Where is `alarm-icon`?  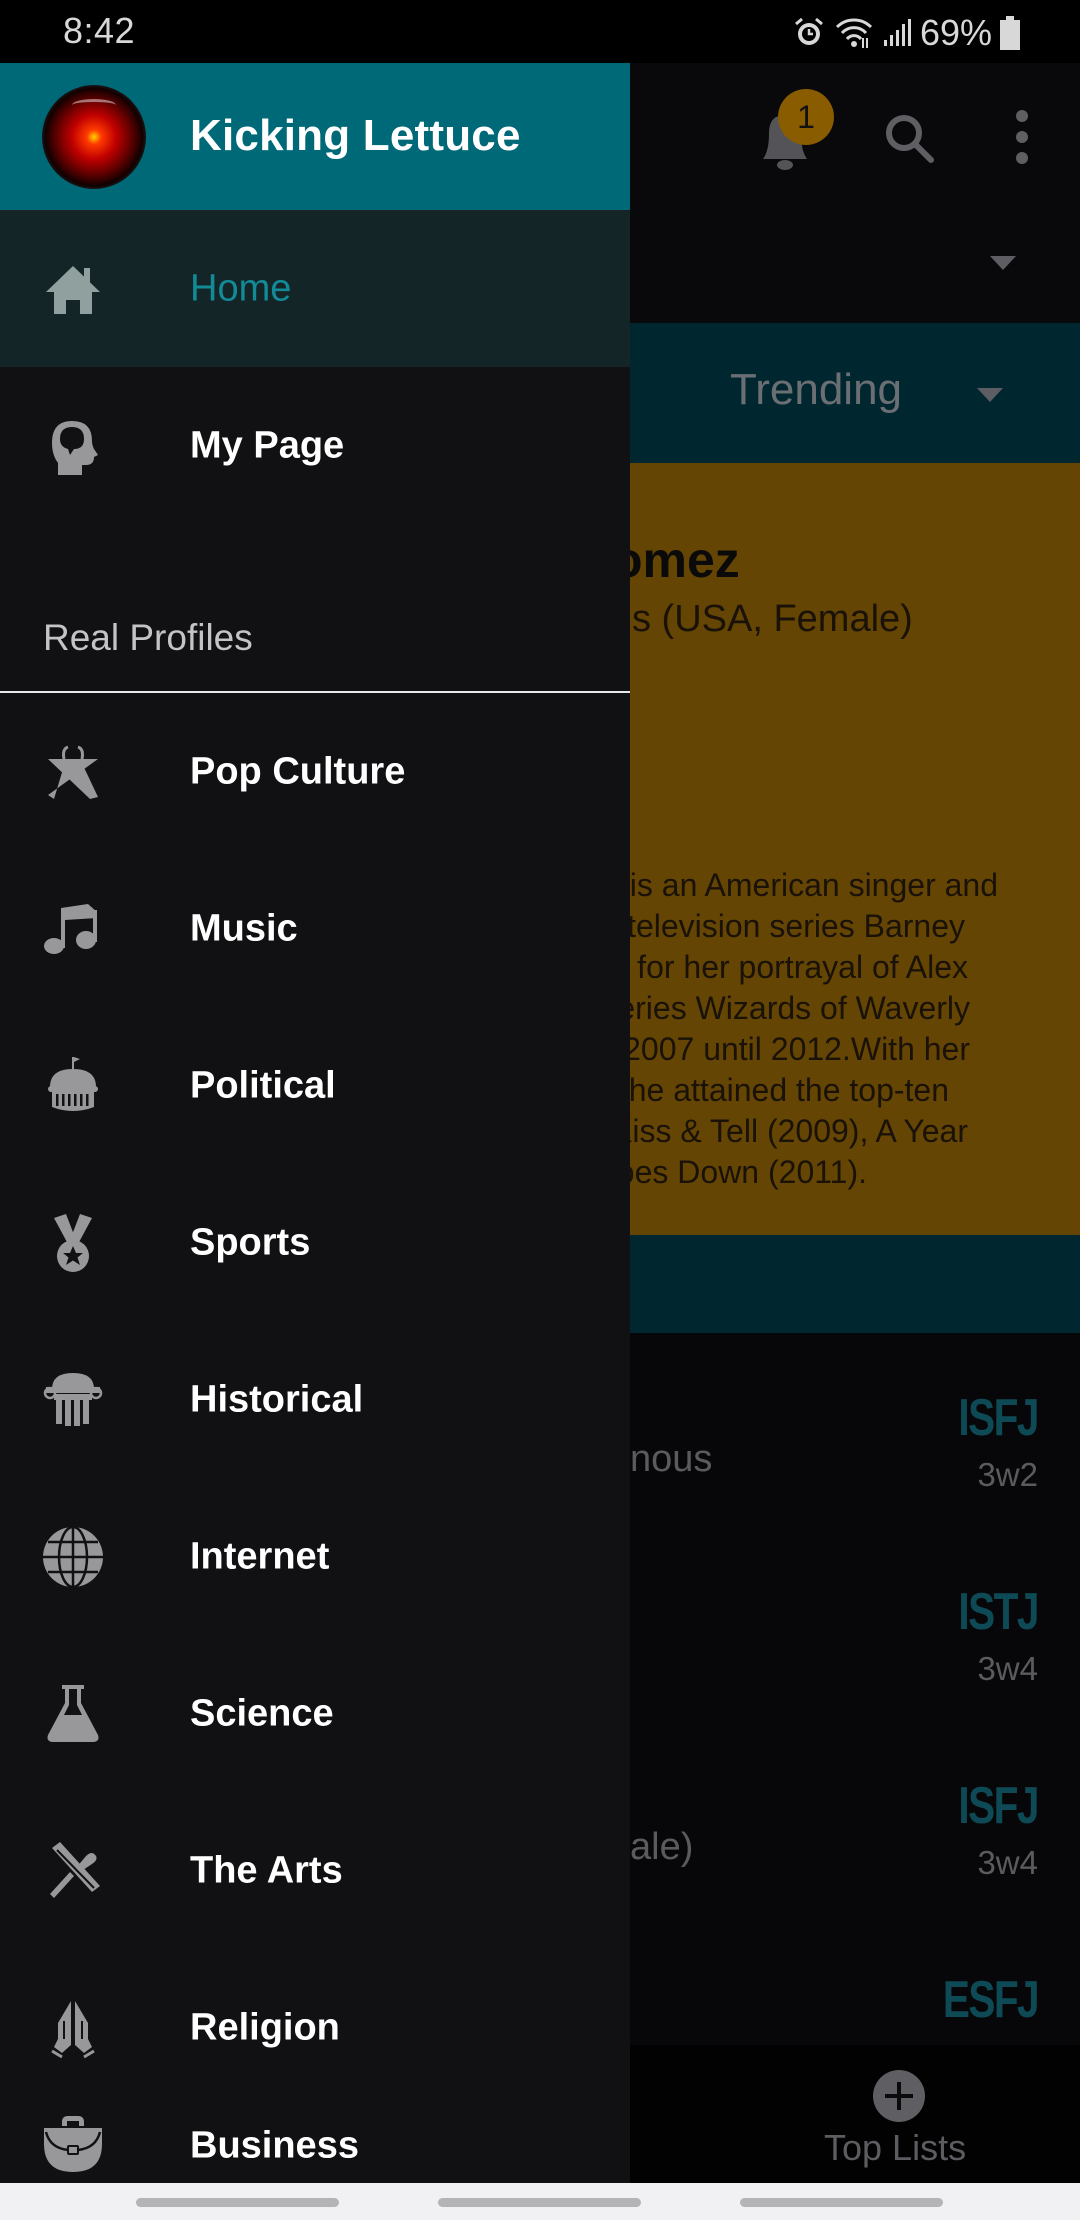 alarm-icon is located at coordinates (809, 33).